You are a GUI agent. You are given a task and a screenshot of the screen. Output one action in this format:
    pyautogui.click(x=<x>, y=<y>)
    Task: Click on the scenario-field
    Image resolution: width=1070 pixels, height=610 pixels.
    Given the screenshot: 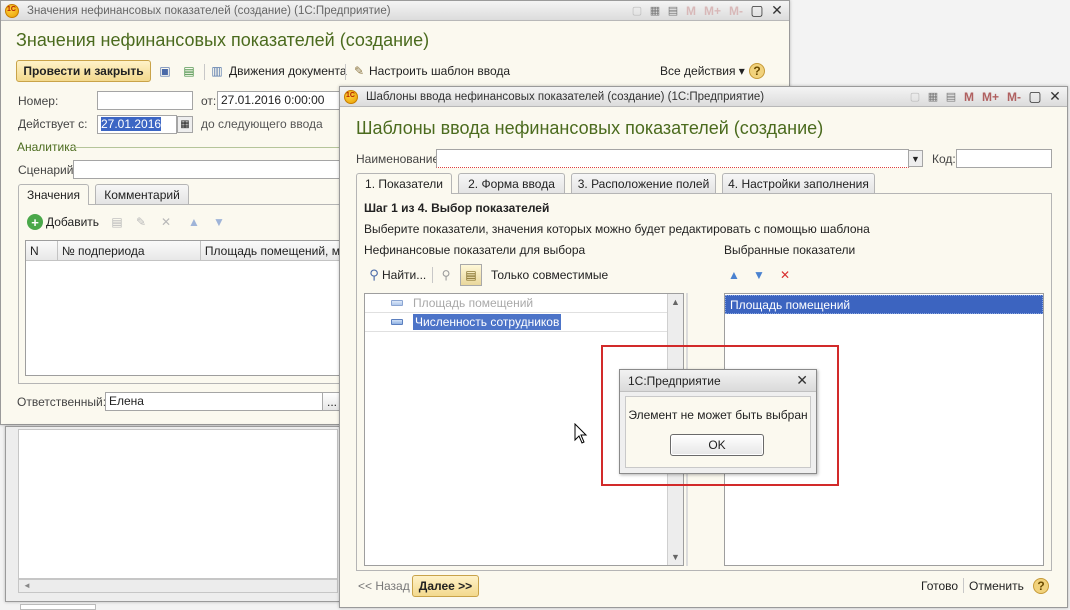 What is the action you would take?
    pyautogui.click(x=208, y=169)
    